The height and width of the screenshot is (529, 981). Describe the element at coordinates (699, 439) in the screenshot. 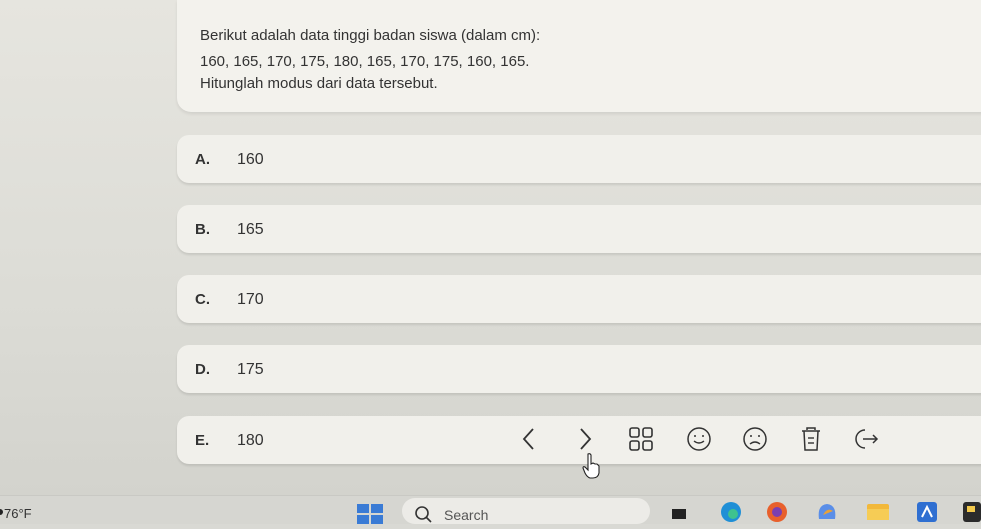

I see `smile-icon` at that location.